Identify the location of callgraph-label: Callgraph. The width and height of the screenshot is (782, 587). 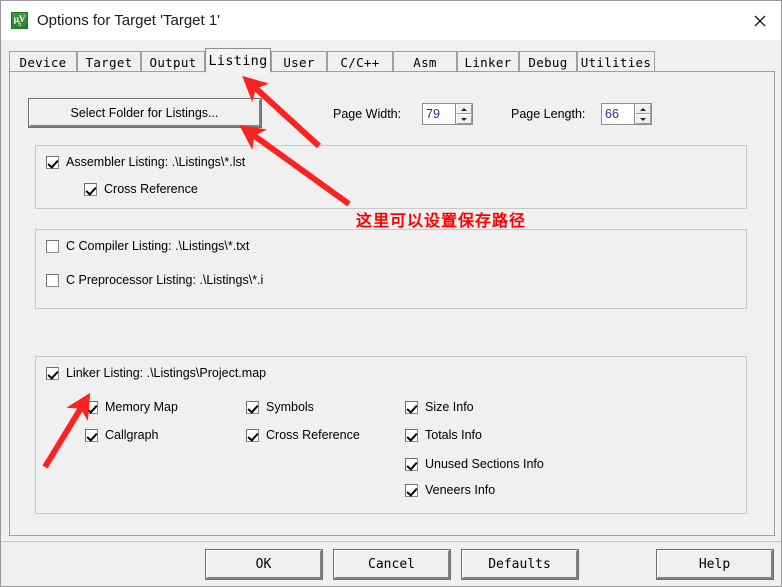
(132, 435).